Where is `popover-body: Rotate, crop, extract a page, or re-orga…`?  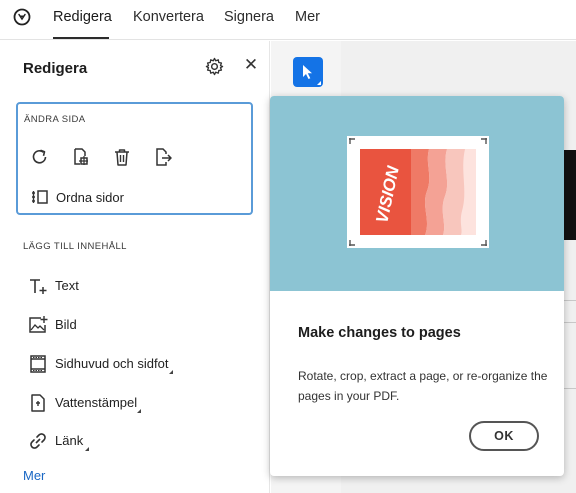 popover-body: Rotate, crop, extract a page, or re-orga… is located at coordinates (423, 386).